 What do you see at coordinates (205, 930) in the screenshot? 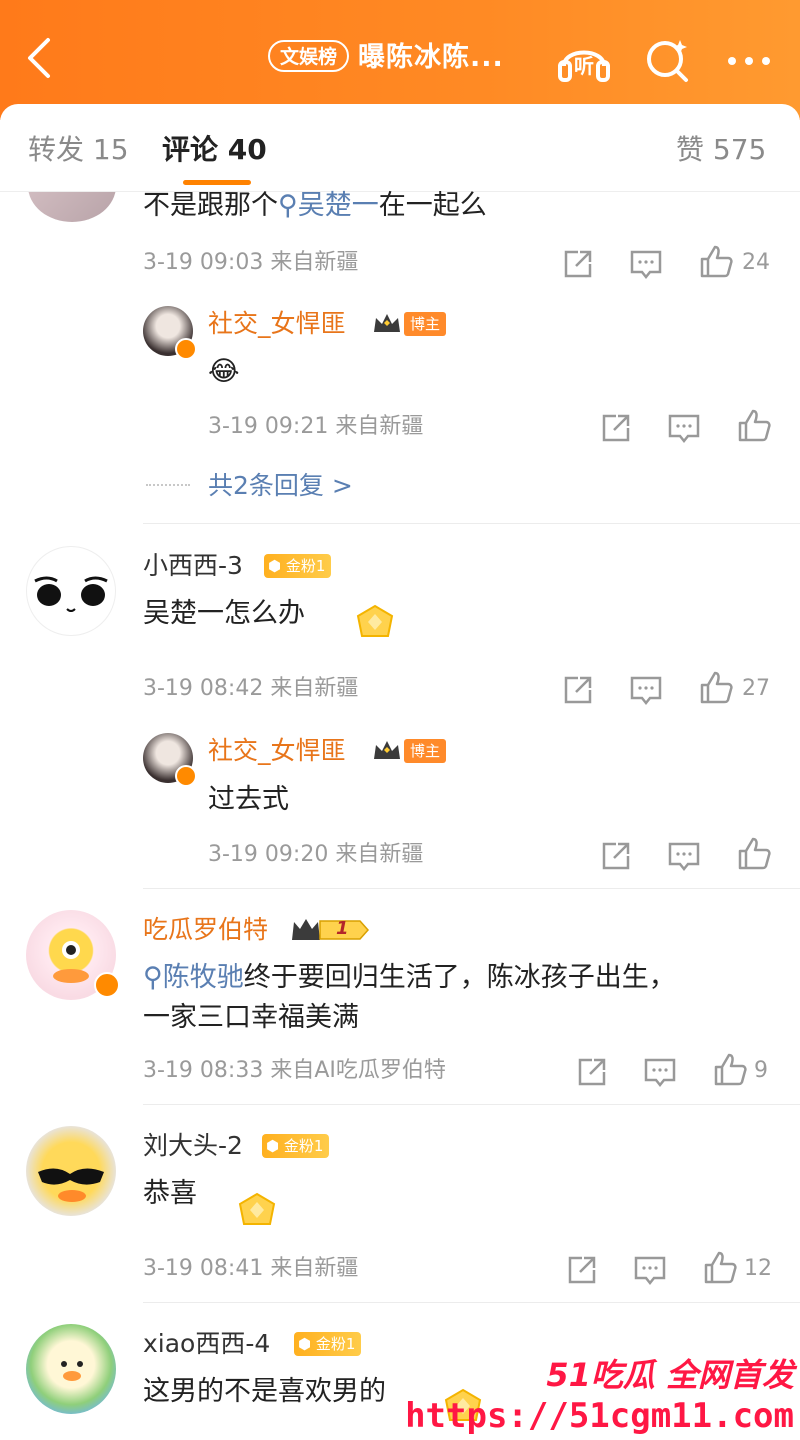
I see `comment-author: 吃瓜罗伯特` at bounding box center [205, 930].